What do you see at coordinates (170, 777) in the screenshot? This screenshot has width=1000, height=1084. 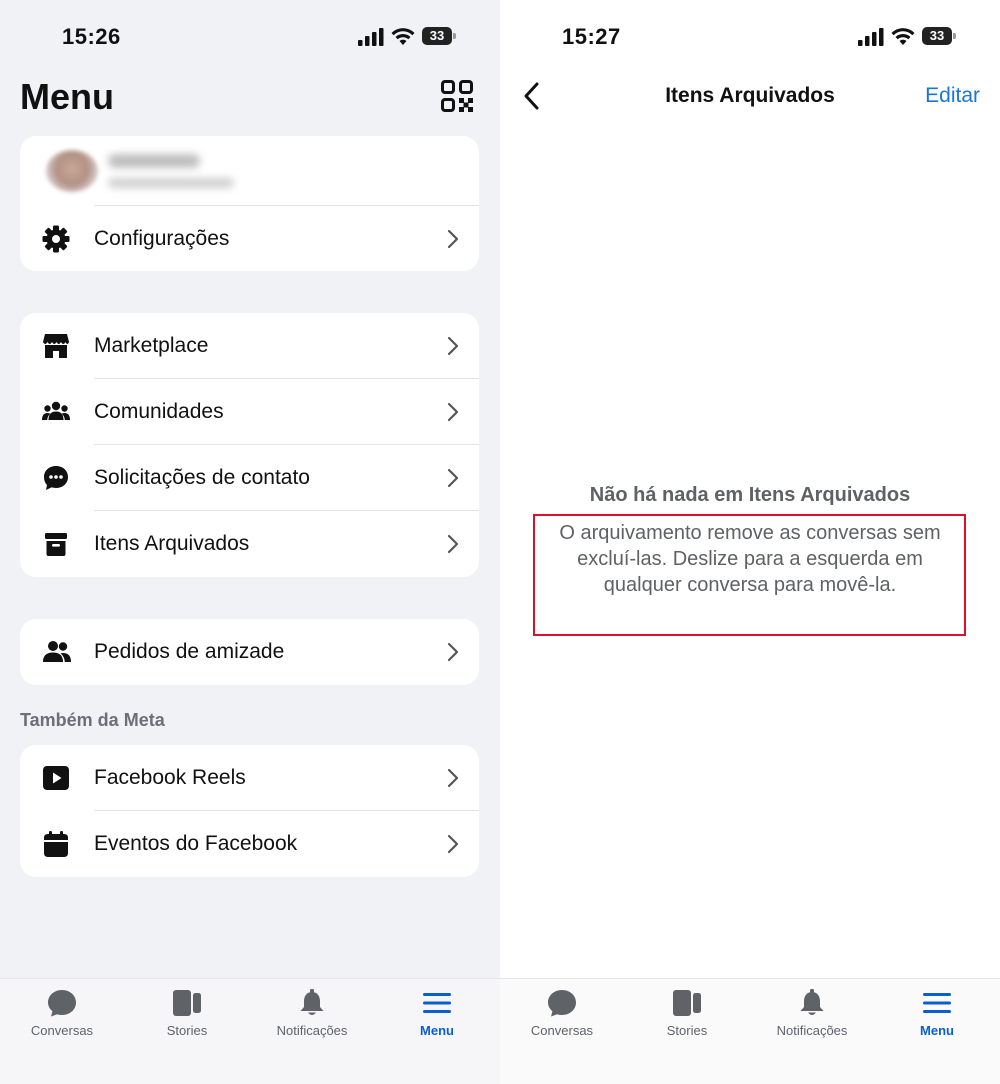 I see `menu-item-label: Facebook Reels` at bounding box center [170, 777].